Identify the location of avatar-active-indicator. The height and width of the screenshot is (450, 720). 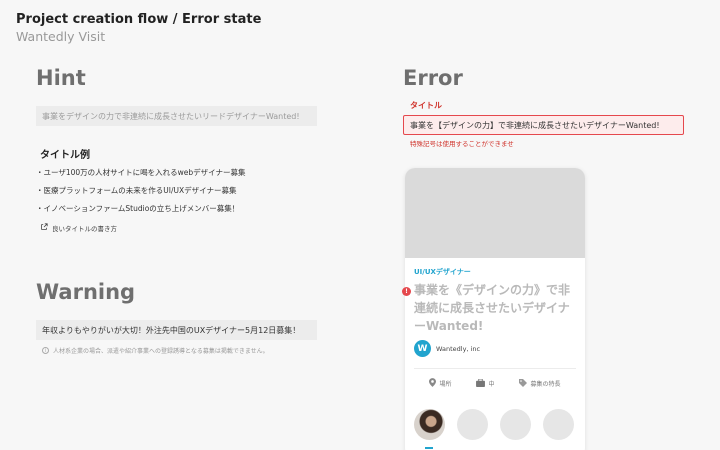
(429, 448).